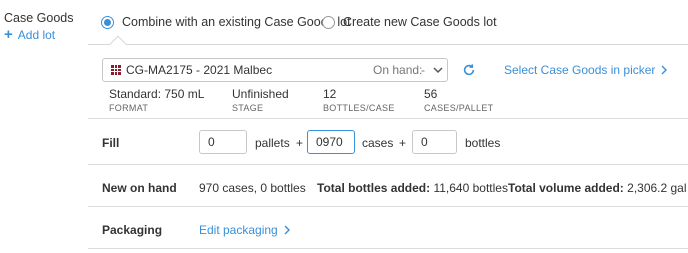  What do you see at coordinates (374, 188) in the screenshot?
I see `total-bottles-label: Total bottles added:` at bounding box center [374, 188].